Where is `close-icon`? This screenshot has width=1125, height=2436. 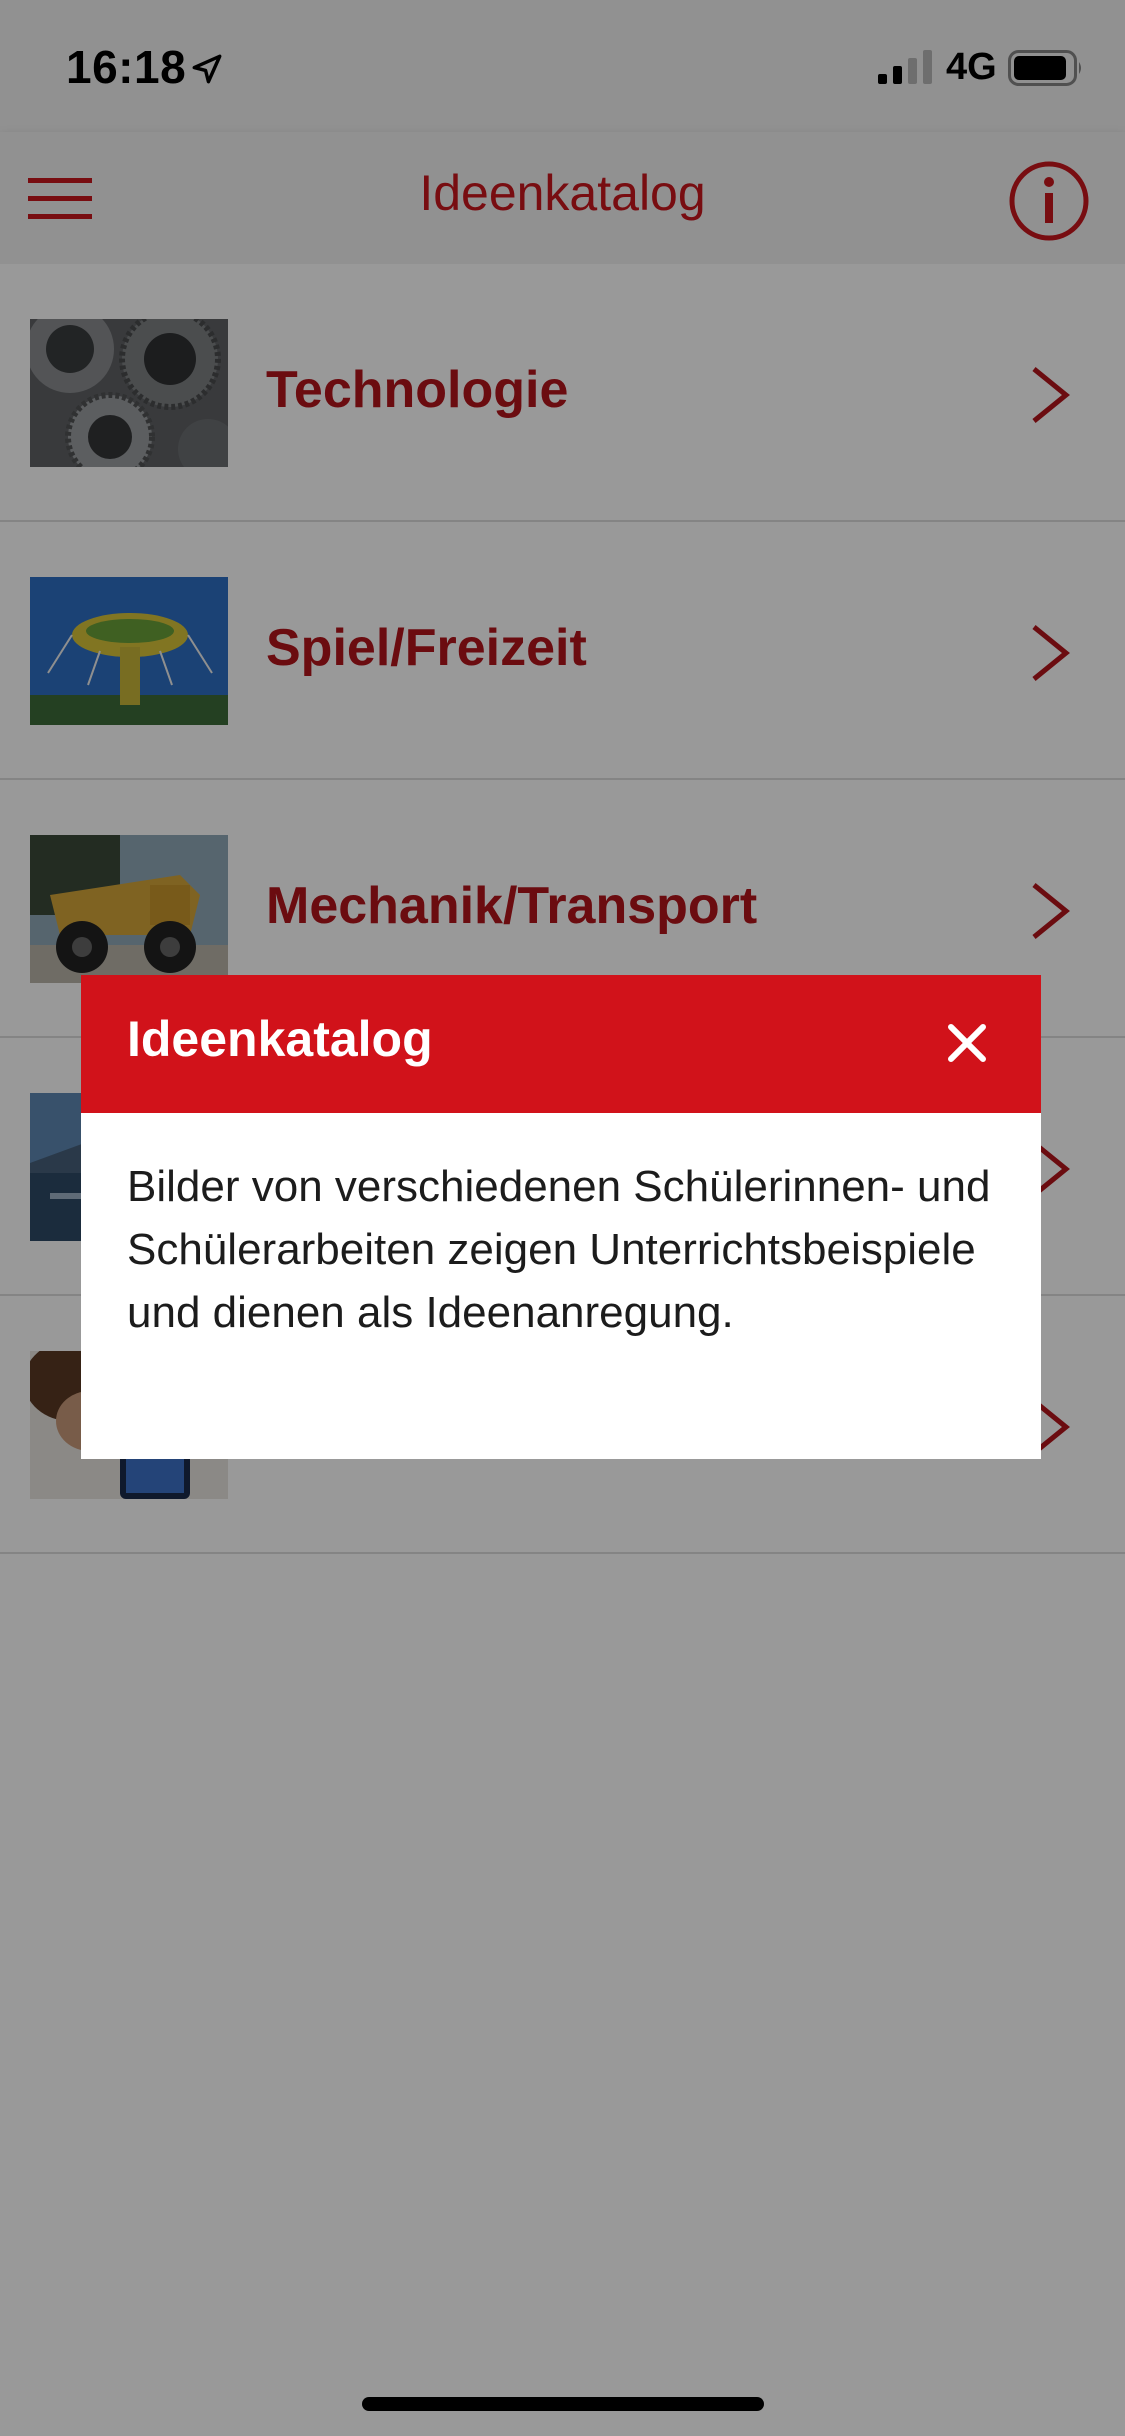 close-icon is located at coordinates (967, 1043).